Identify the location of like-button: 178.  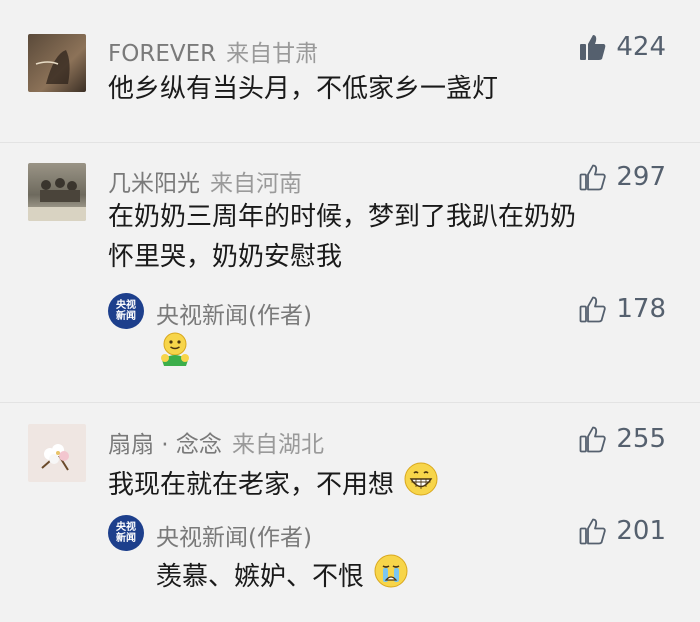
(622, 309).